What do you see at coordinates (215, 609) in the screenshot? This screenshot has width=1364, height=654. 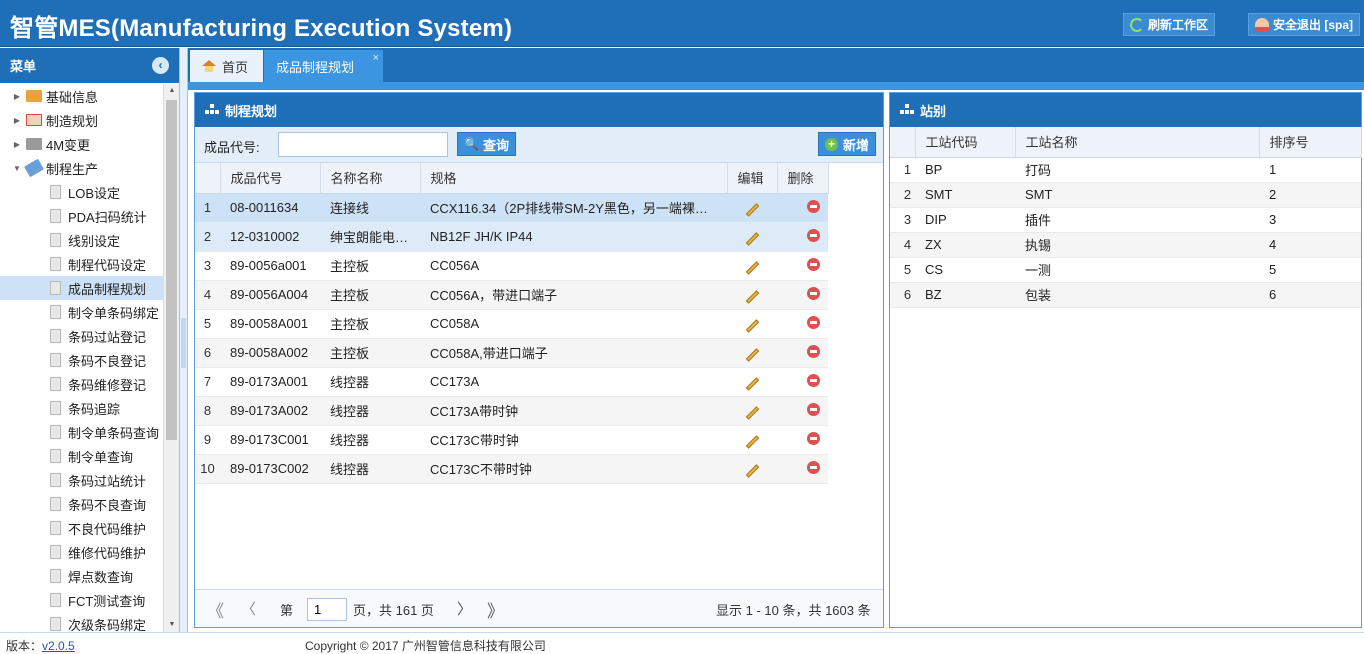 I see `first-page-icon: 《` at bounding box center [215, 609].